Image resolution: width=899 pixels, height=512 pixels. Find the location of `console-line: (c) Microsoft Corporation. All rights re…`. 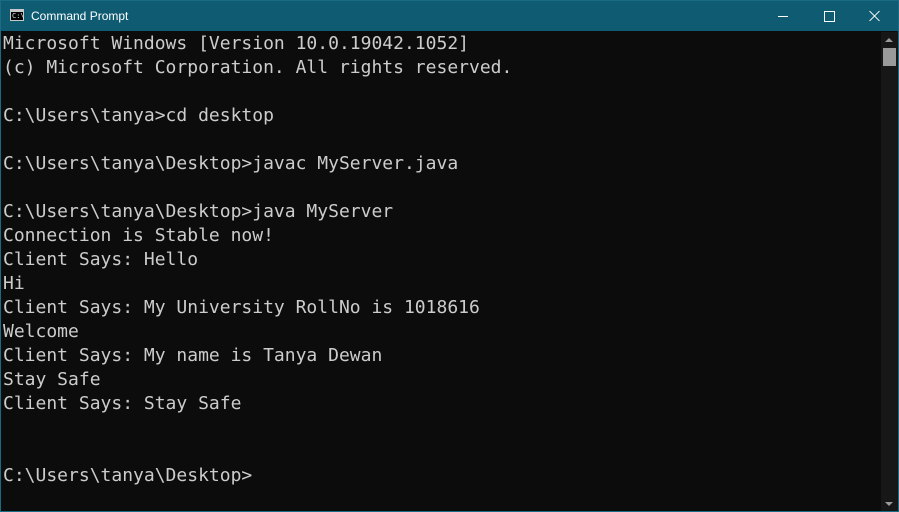

console-line: (c) Microsoft Corporation. All rights re… is located at coordinates (258, 67).